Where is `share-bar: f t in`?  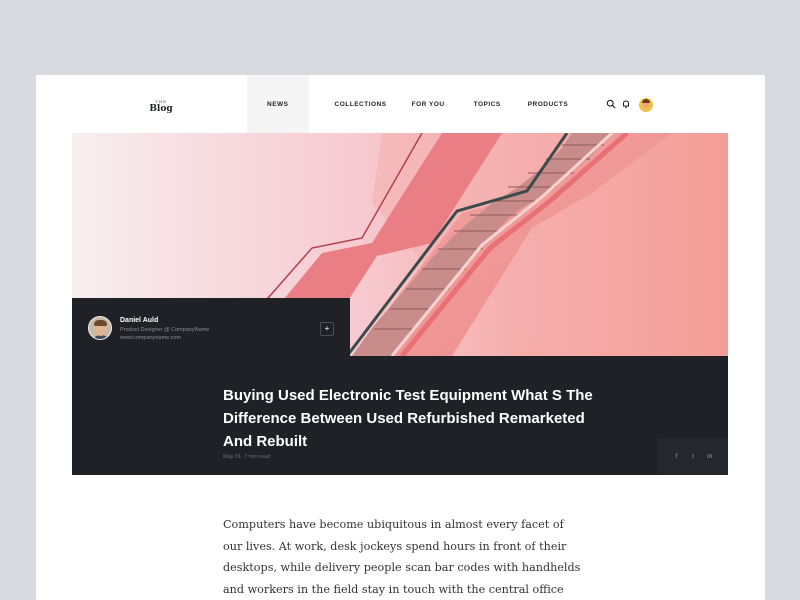
share-bar: f t in is located at coordinates (693, 456).